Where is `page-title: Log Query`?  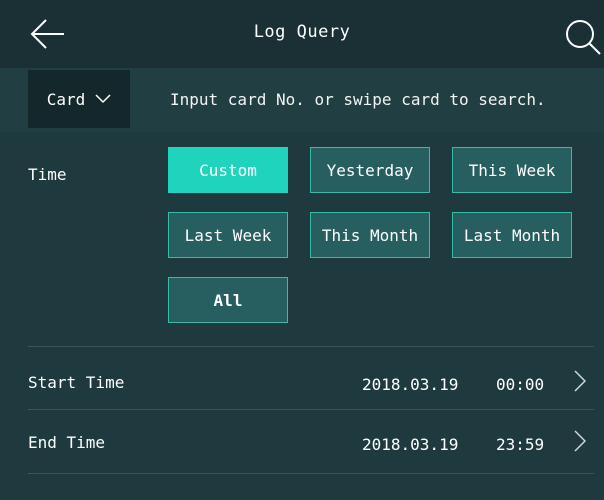
page-title: Log Query is located at coordinates (302, 32).